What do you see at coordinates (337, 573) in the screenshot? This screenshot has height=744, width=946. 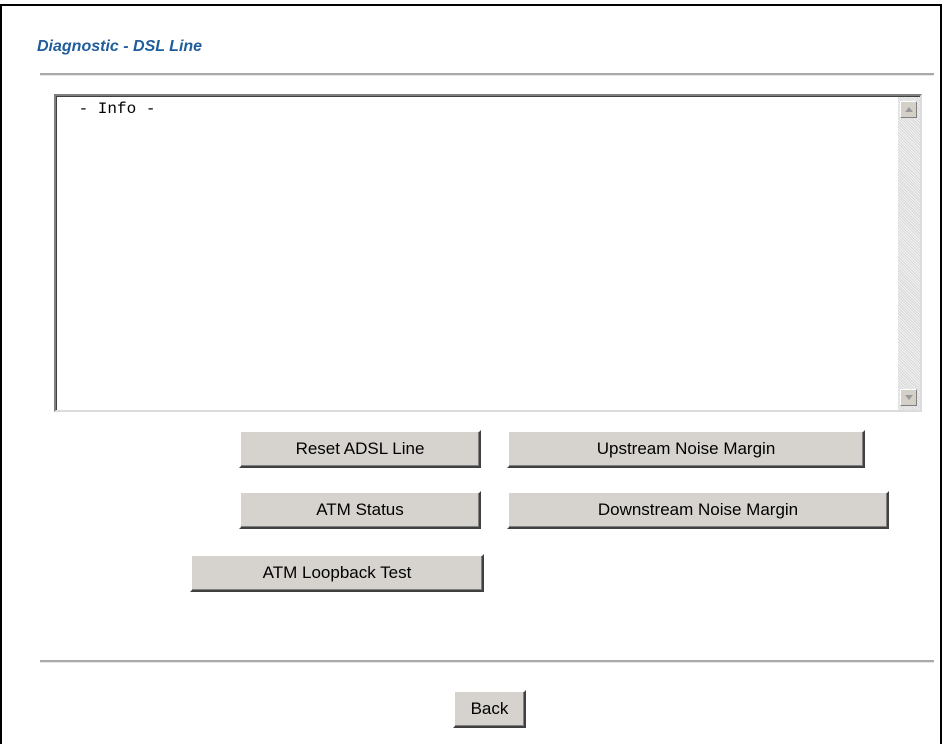 I see `atm-loopback-test-button: ATM Loopback Test` at bounding box center [337, 573].